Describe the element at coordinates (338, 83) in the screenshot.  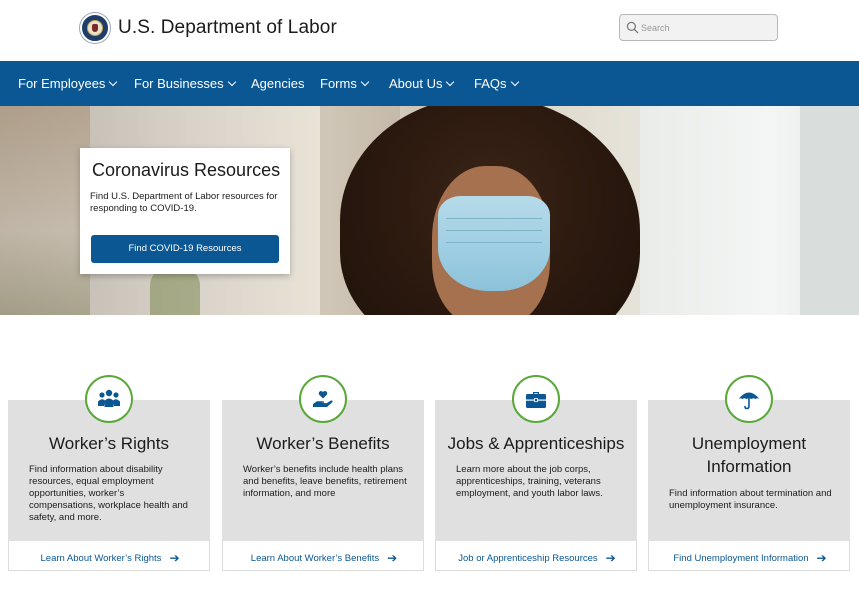
I see `nav-label: Forms` at that location.